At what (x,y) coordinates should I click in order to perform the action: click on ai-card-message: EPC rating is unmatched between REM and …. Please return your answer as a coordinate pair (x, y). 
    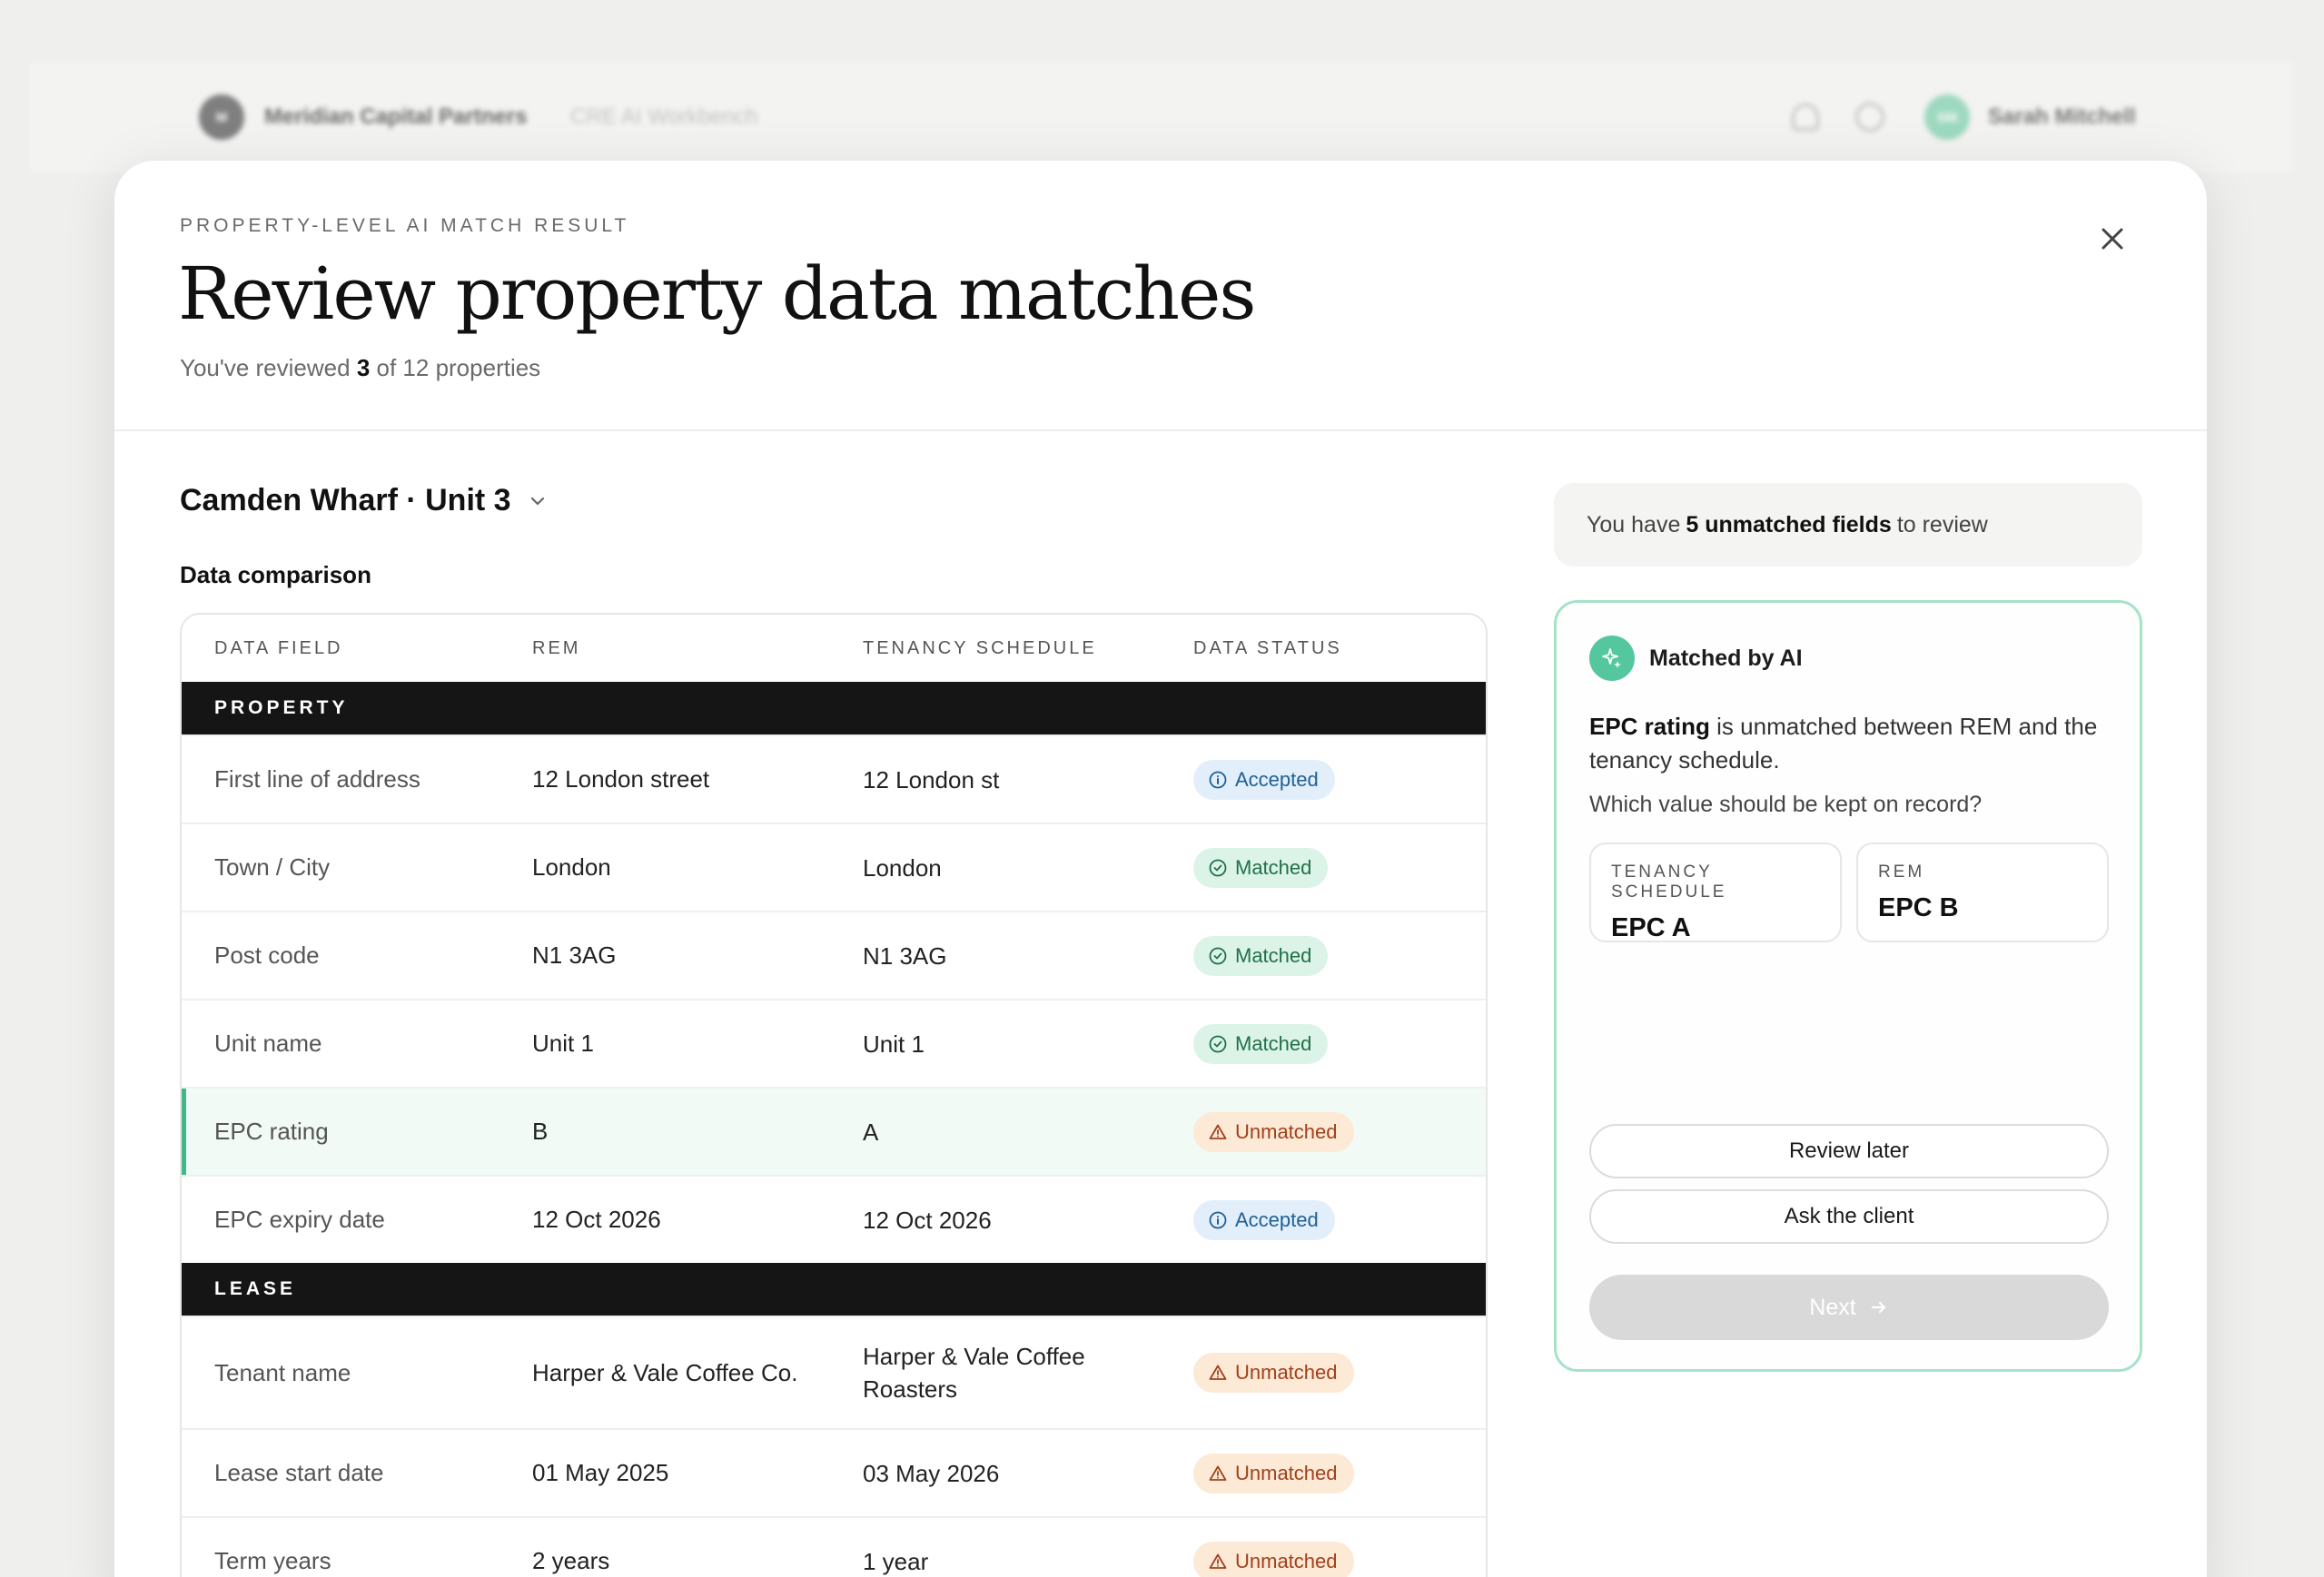
    Looking at the image, I should click on (1843, 744).